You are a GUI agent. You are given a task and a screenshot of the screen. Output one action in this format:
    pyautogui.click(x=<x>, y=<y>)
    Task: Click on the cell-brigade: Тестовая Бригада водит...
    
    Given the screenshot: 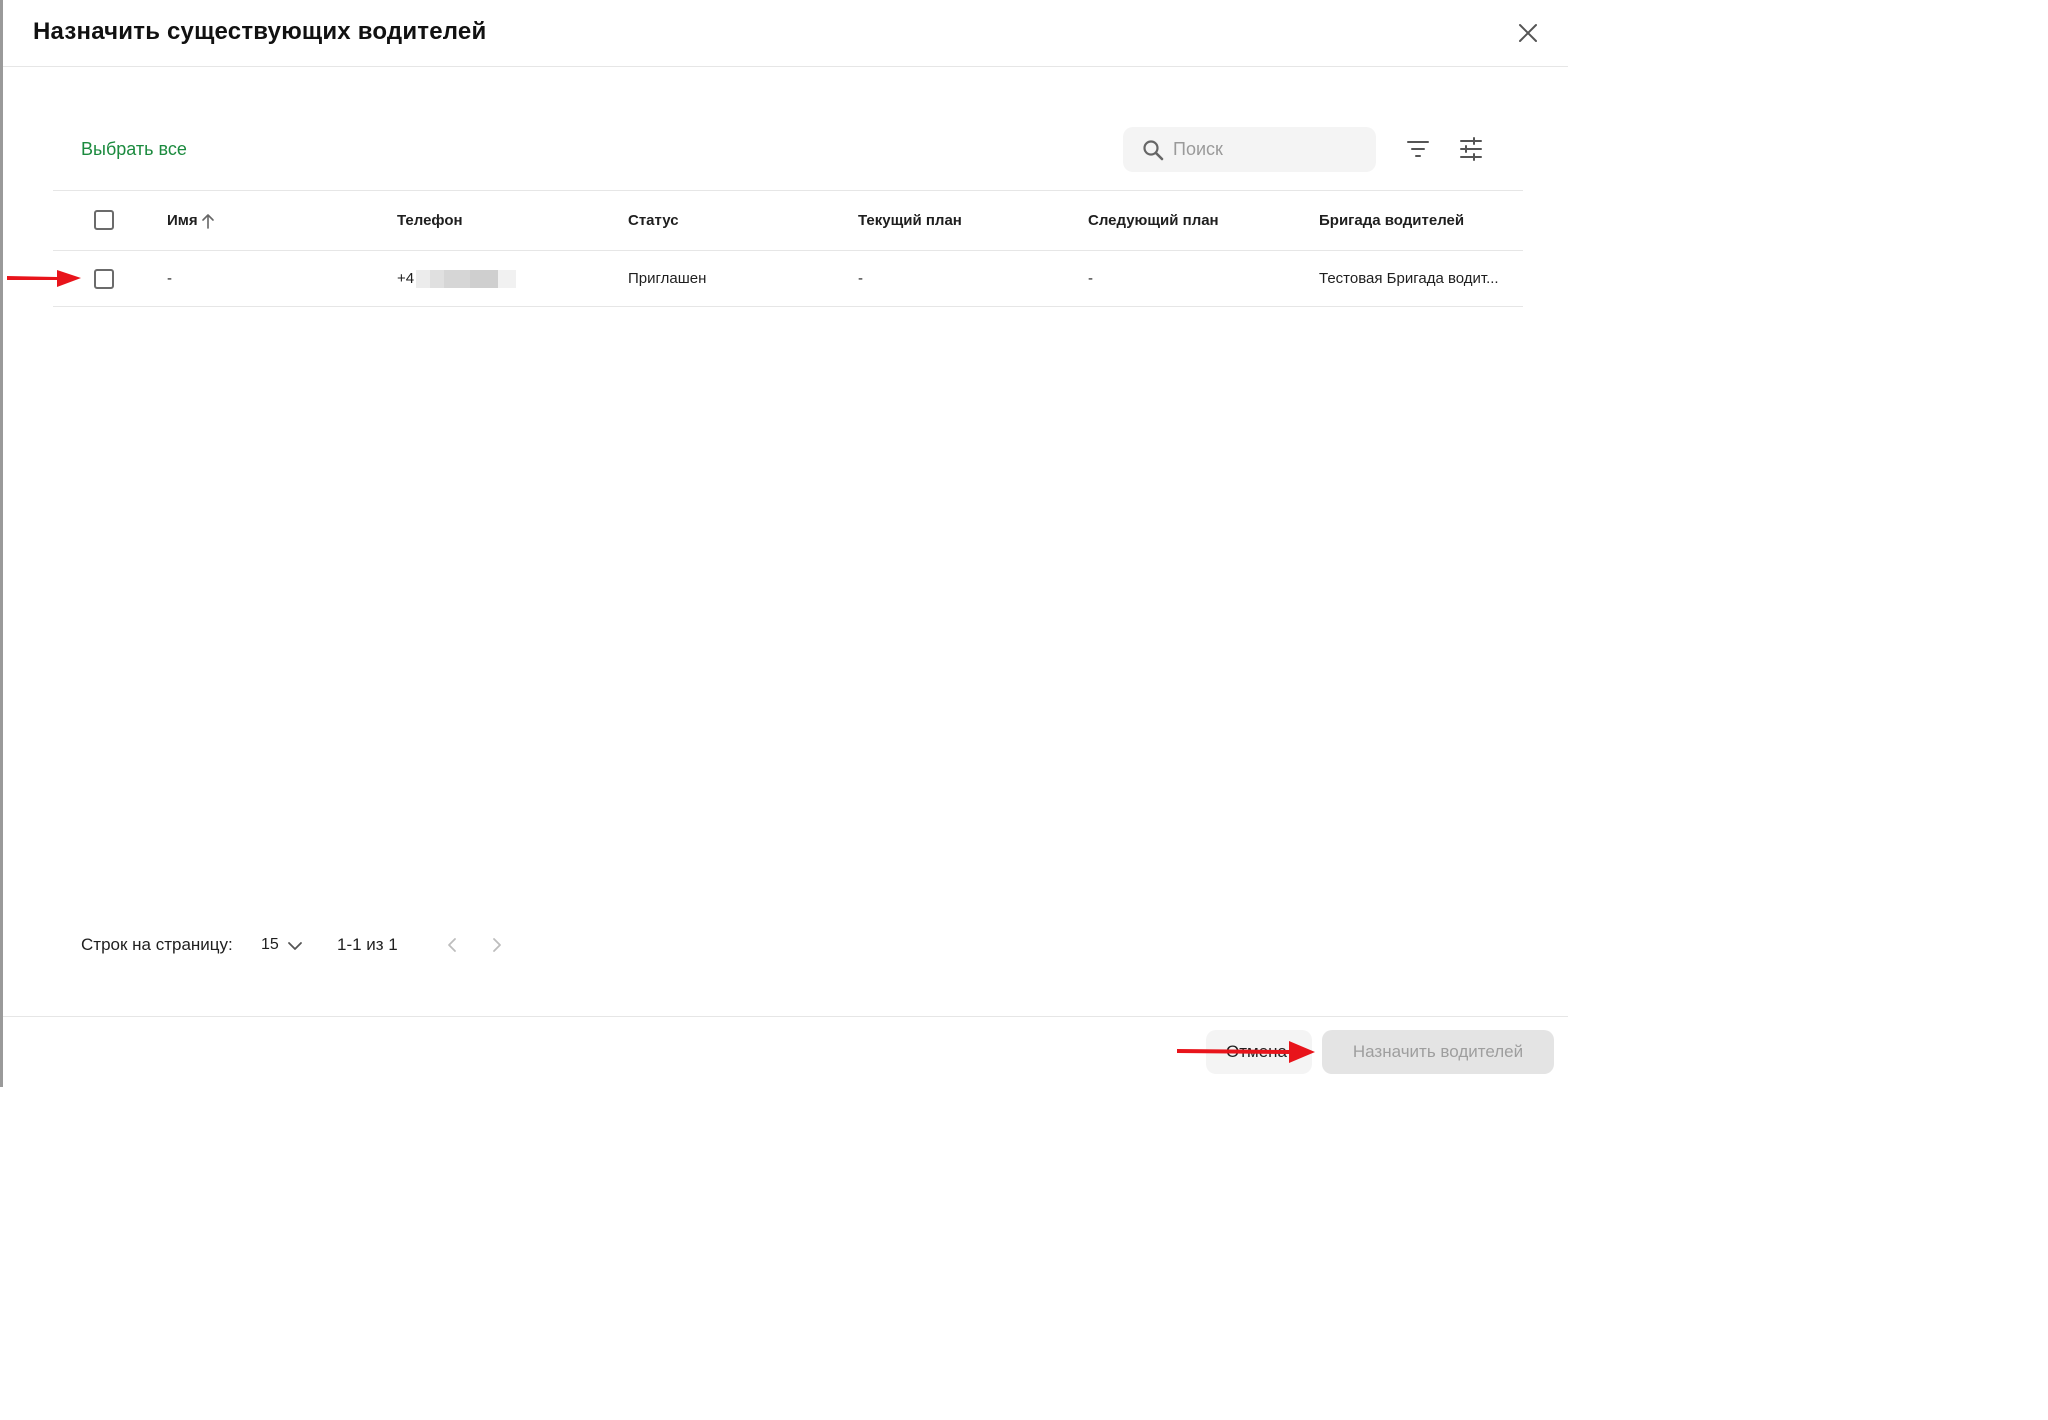 What is the action you would take?
    pyautogui.click(x=1409, y=278)
    